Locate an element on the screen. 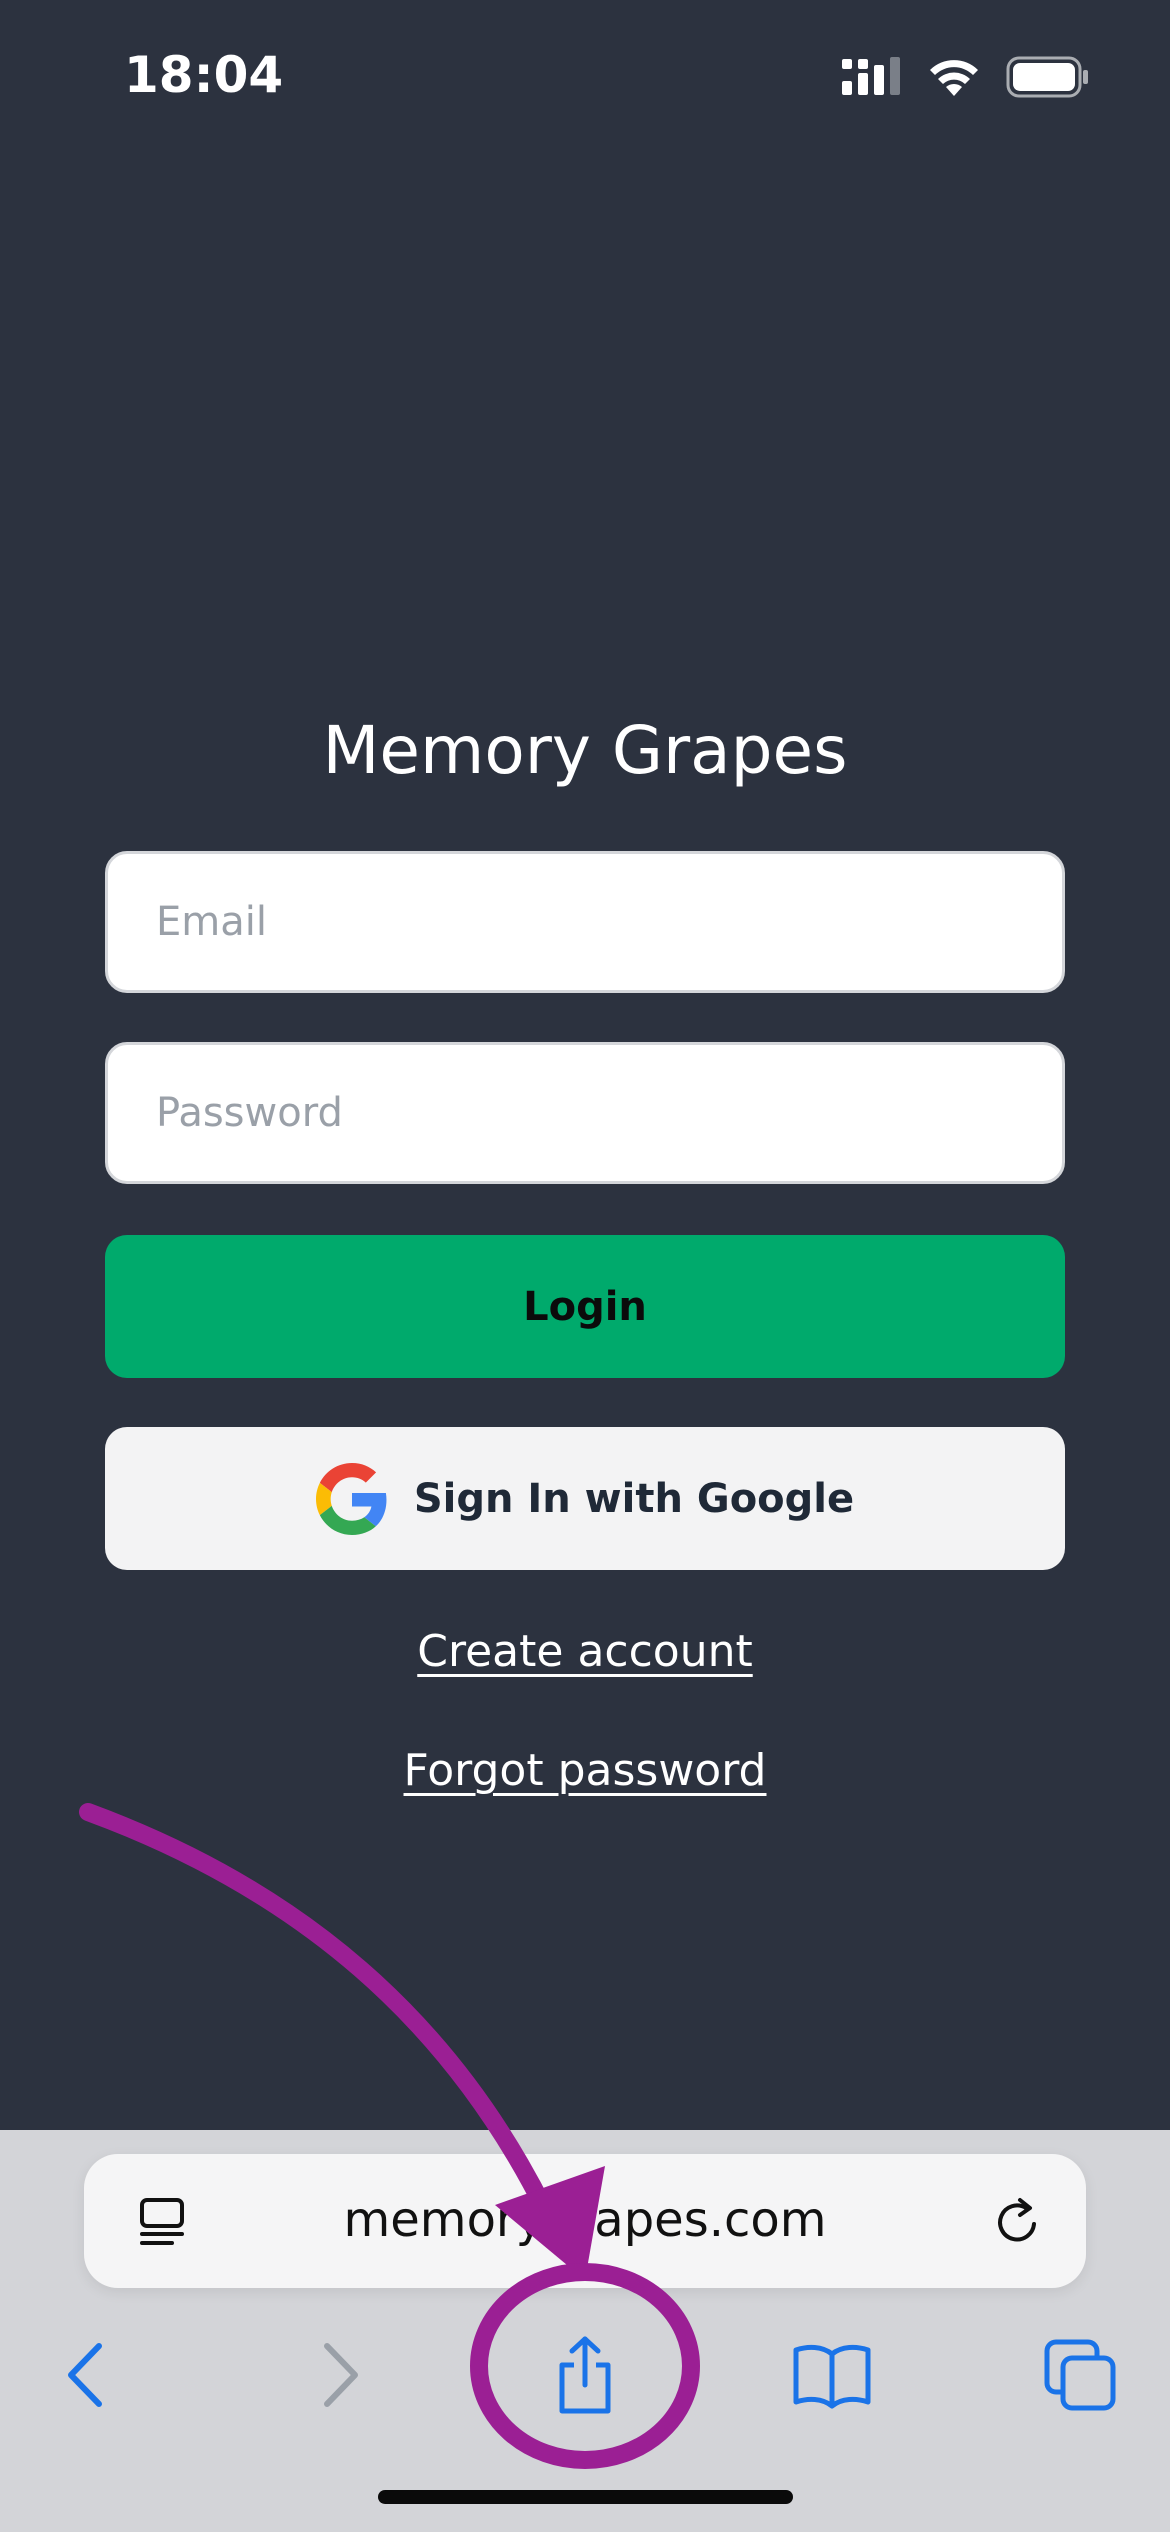  google-logo-icon is located at coordinates (351, 1498).